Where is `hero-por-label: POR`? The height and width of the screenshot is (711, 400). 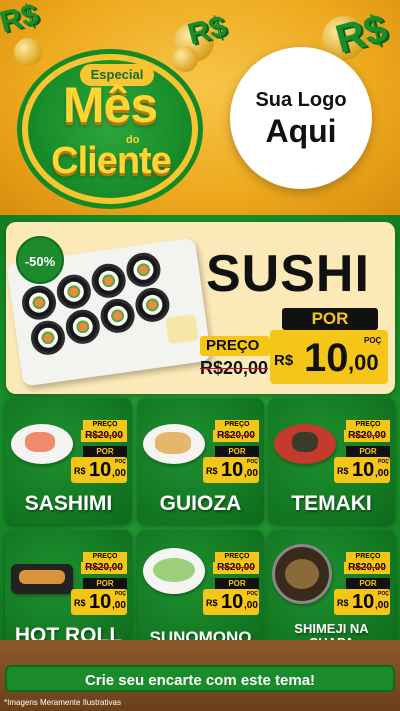 hero-por-label: POR is located at coordinates (330, 319).